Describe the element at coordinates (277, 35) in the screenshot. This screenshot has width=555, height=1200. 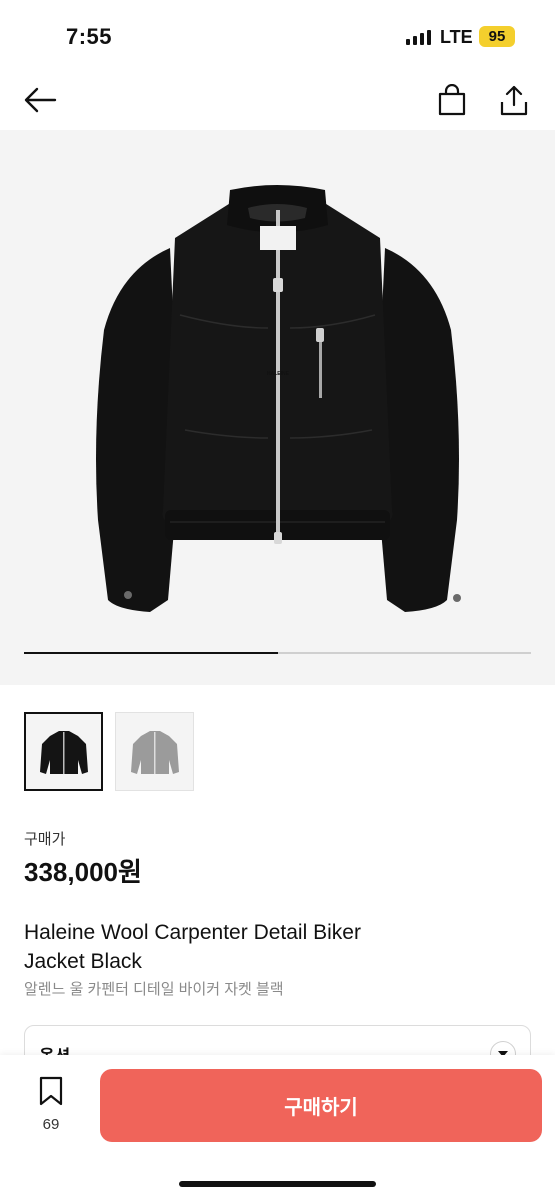
I see `status-bar: 7:55 LTE 95` at that location.